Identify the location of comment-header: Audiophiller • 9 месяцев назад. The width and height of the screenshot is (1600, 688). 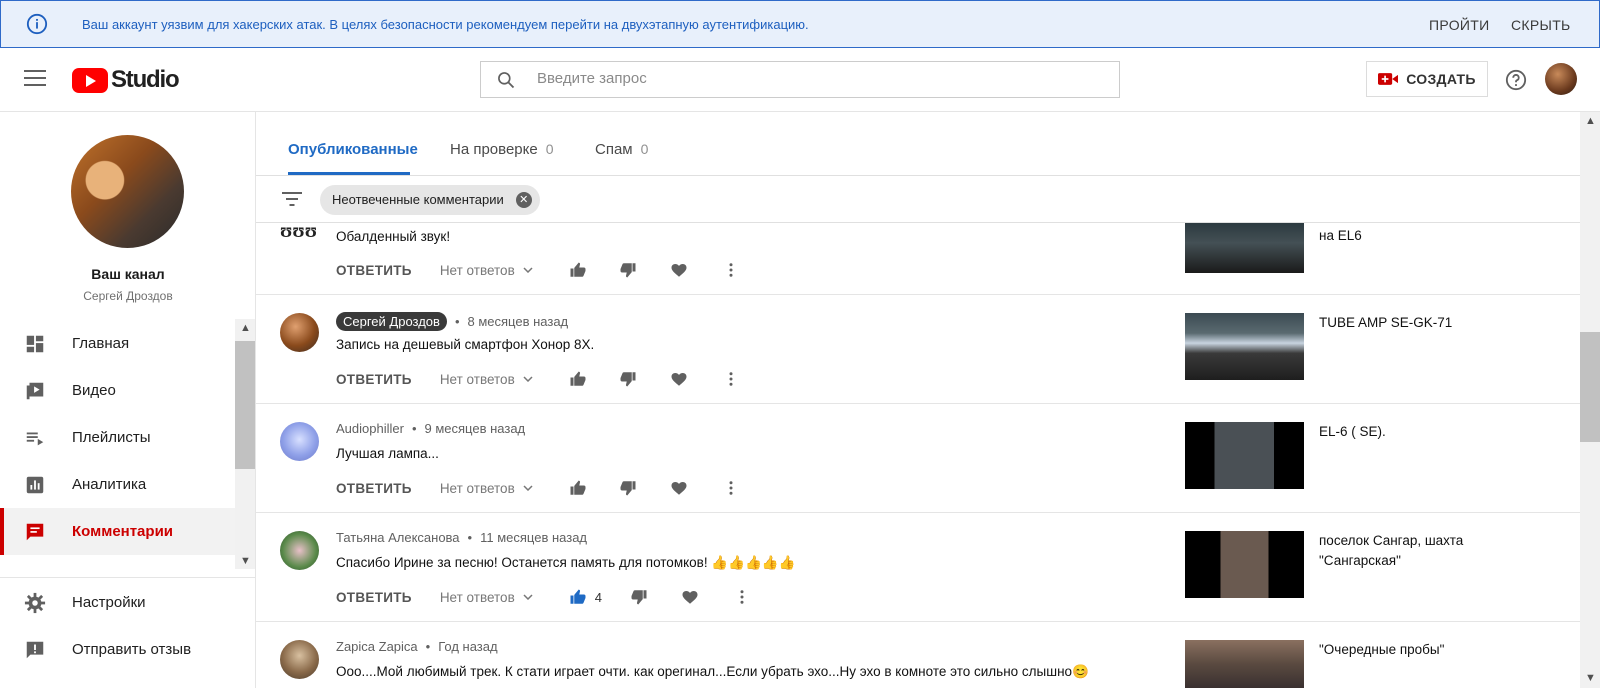
(430, 428).